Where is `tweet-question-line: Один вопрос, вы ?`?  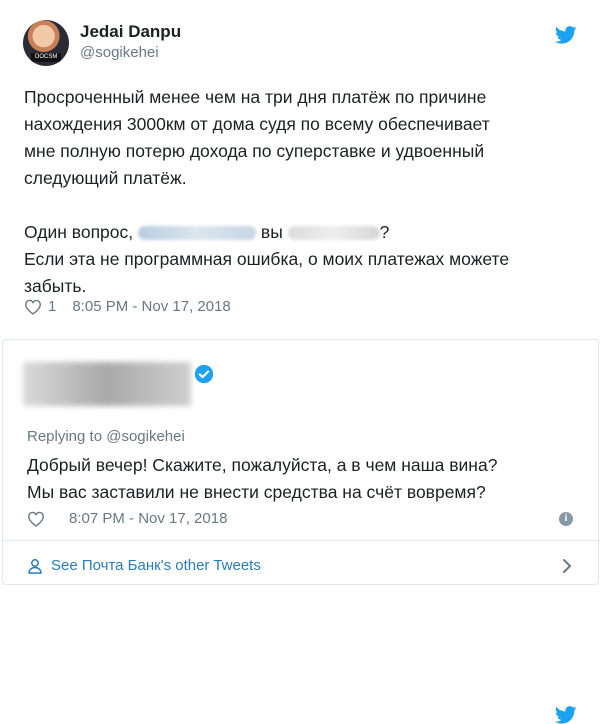
tweet-question-line: Один вопрос, вы ? is located at coordinates (304, 232).